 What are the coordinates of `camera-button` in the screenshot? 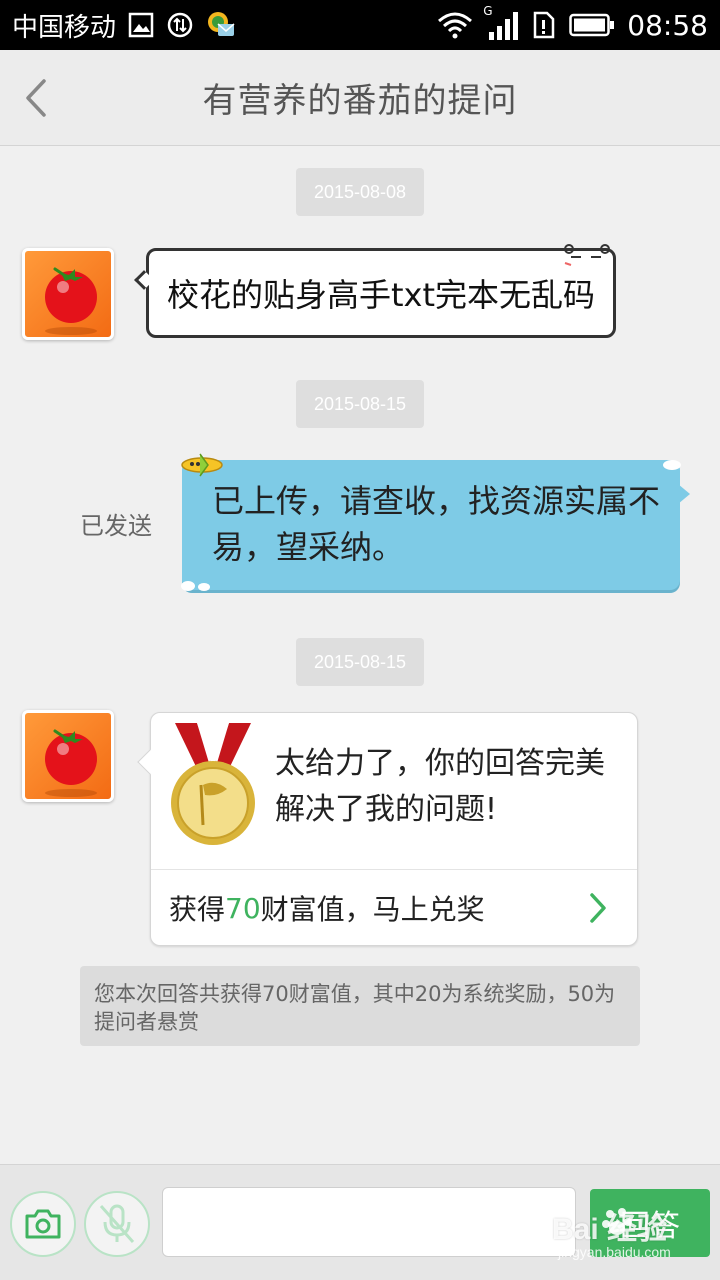 It's located at (43, 1224).